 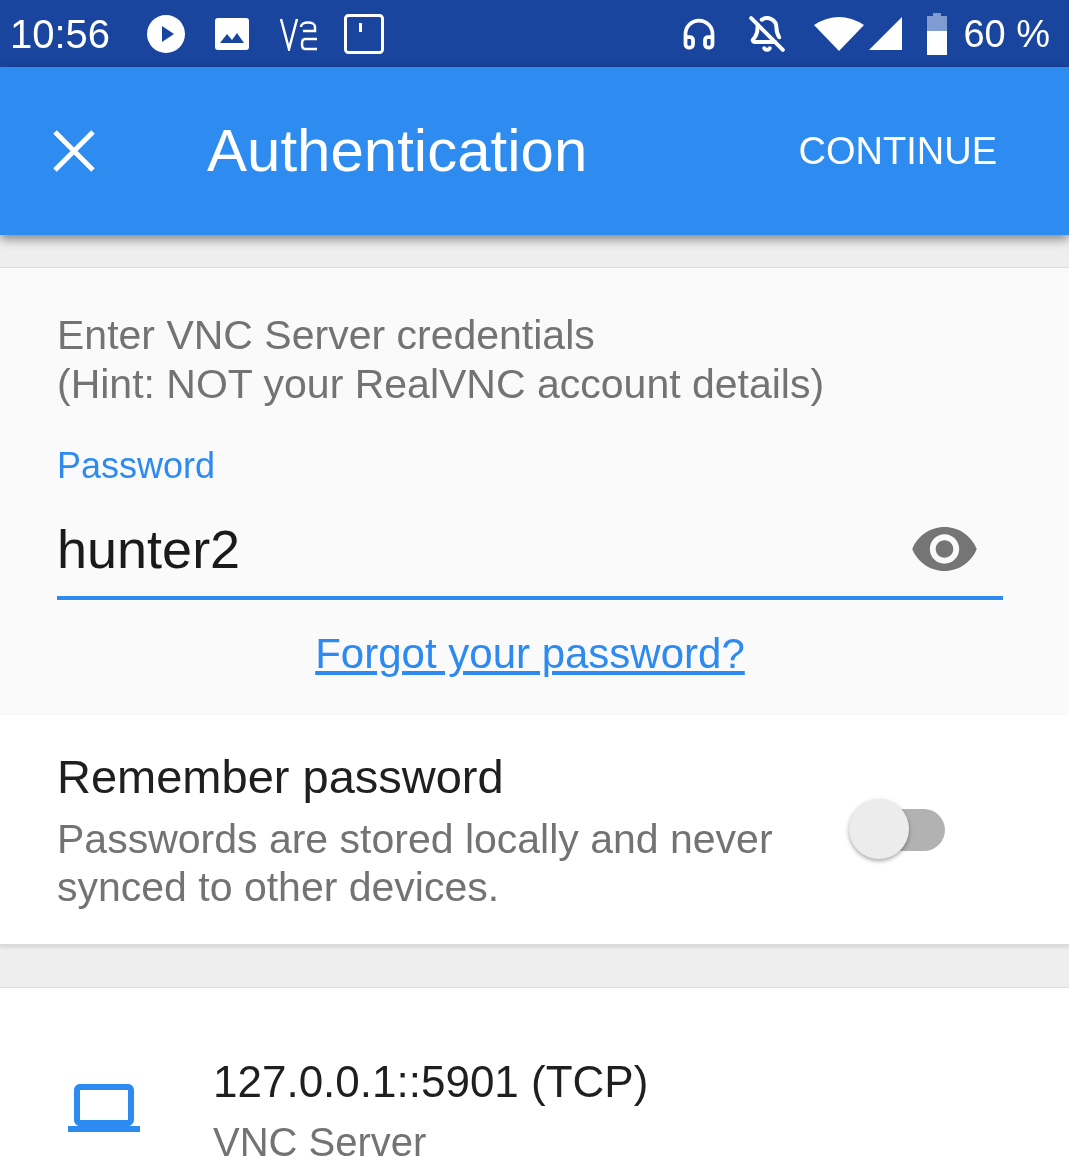 What do you see at coordinates (897, 829) in the screenshot?
I see `remember-switch` at bounding box center [897, 829].